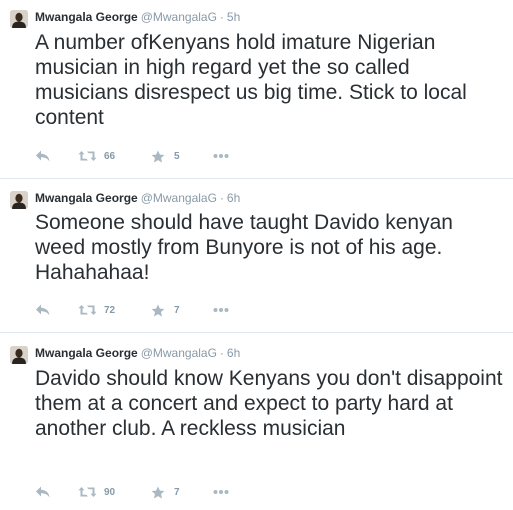 This screenshot has width=513, height=510. Describe the element at coordinates (233, 17) in the screenshot. I see `tweet-timestamp: 5h` at that location.